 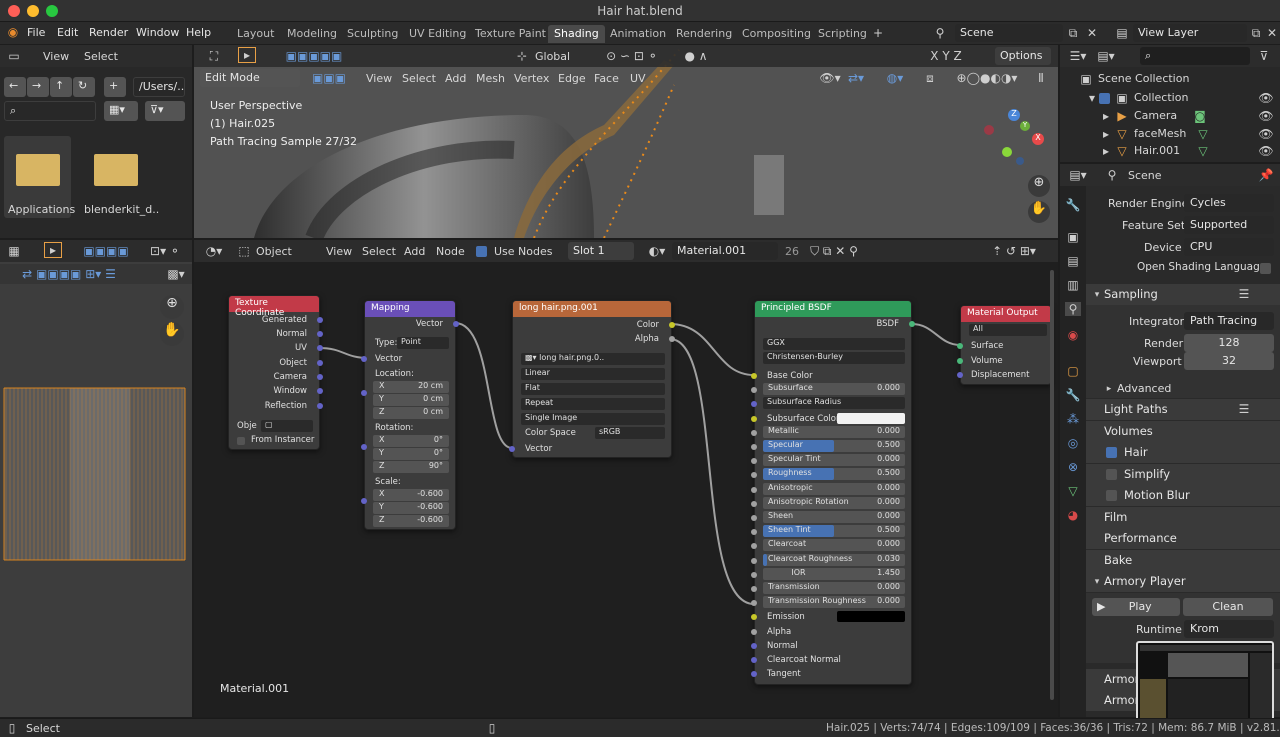 What do you see at coordinates (1229, 361) in the screenshot?
I see `viewport-samples-field: 32` at bounding box center [1229, 361].